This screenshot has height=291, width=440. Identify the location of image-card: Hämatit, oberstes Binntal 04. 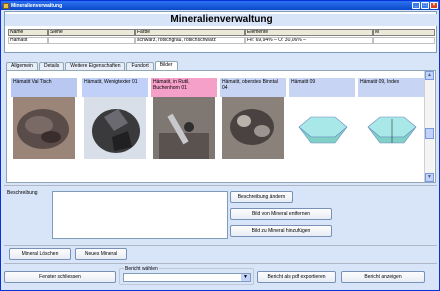
(253, 120).